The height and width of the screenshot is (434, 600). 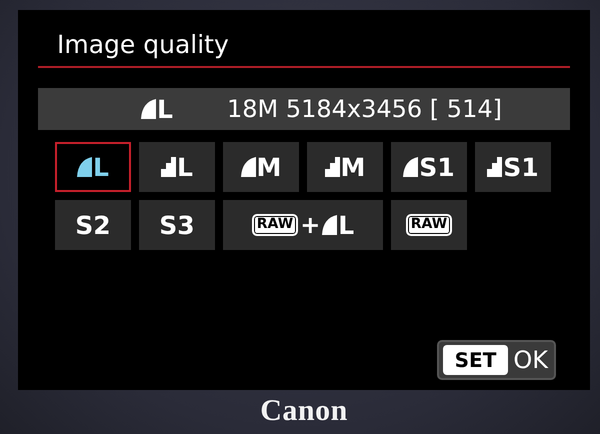 I want to click on quality-option: RAW, so click(x=429, y=225).